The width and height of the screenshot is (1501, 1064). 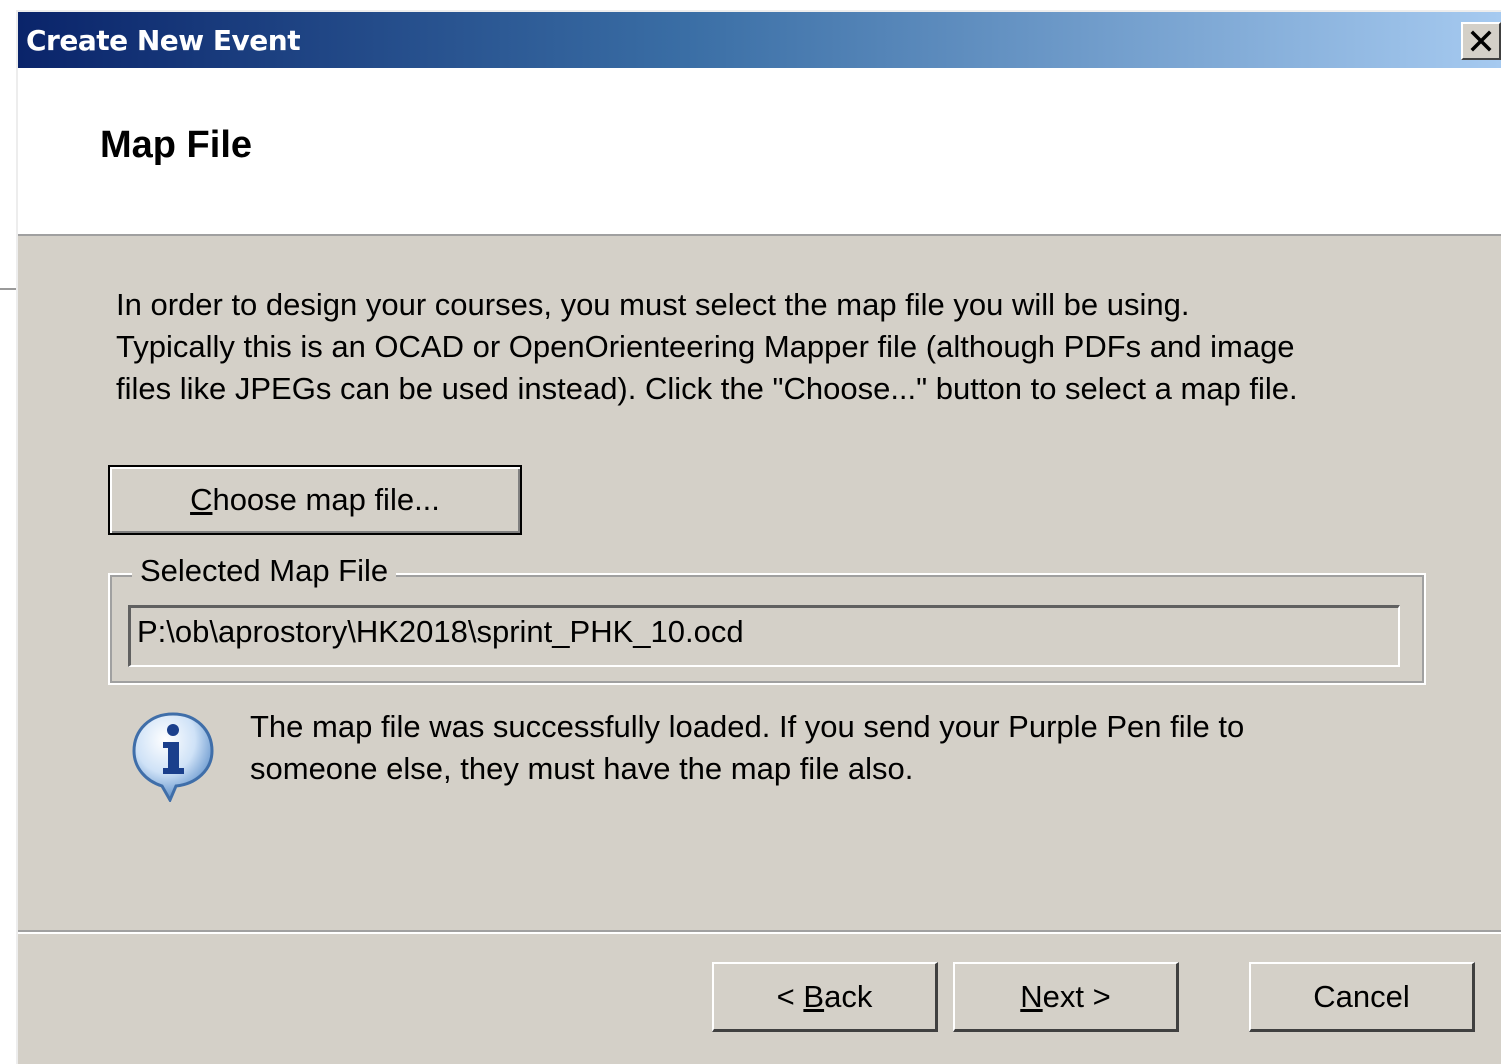 I want to click on next-button: Next >, so click(x=1066, y=997).